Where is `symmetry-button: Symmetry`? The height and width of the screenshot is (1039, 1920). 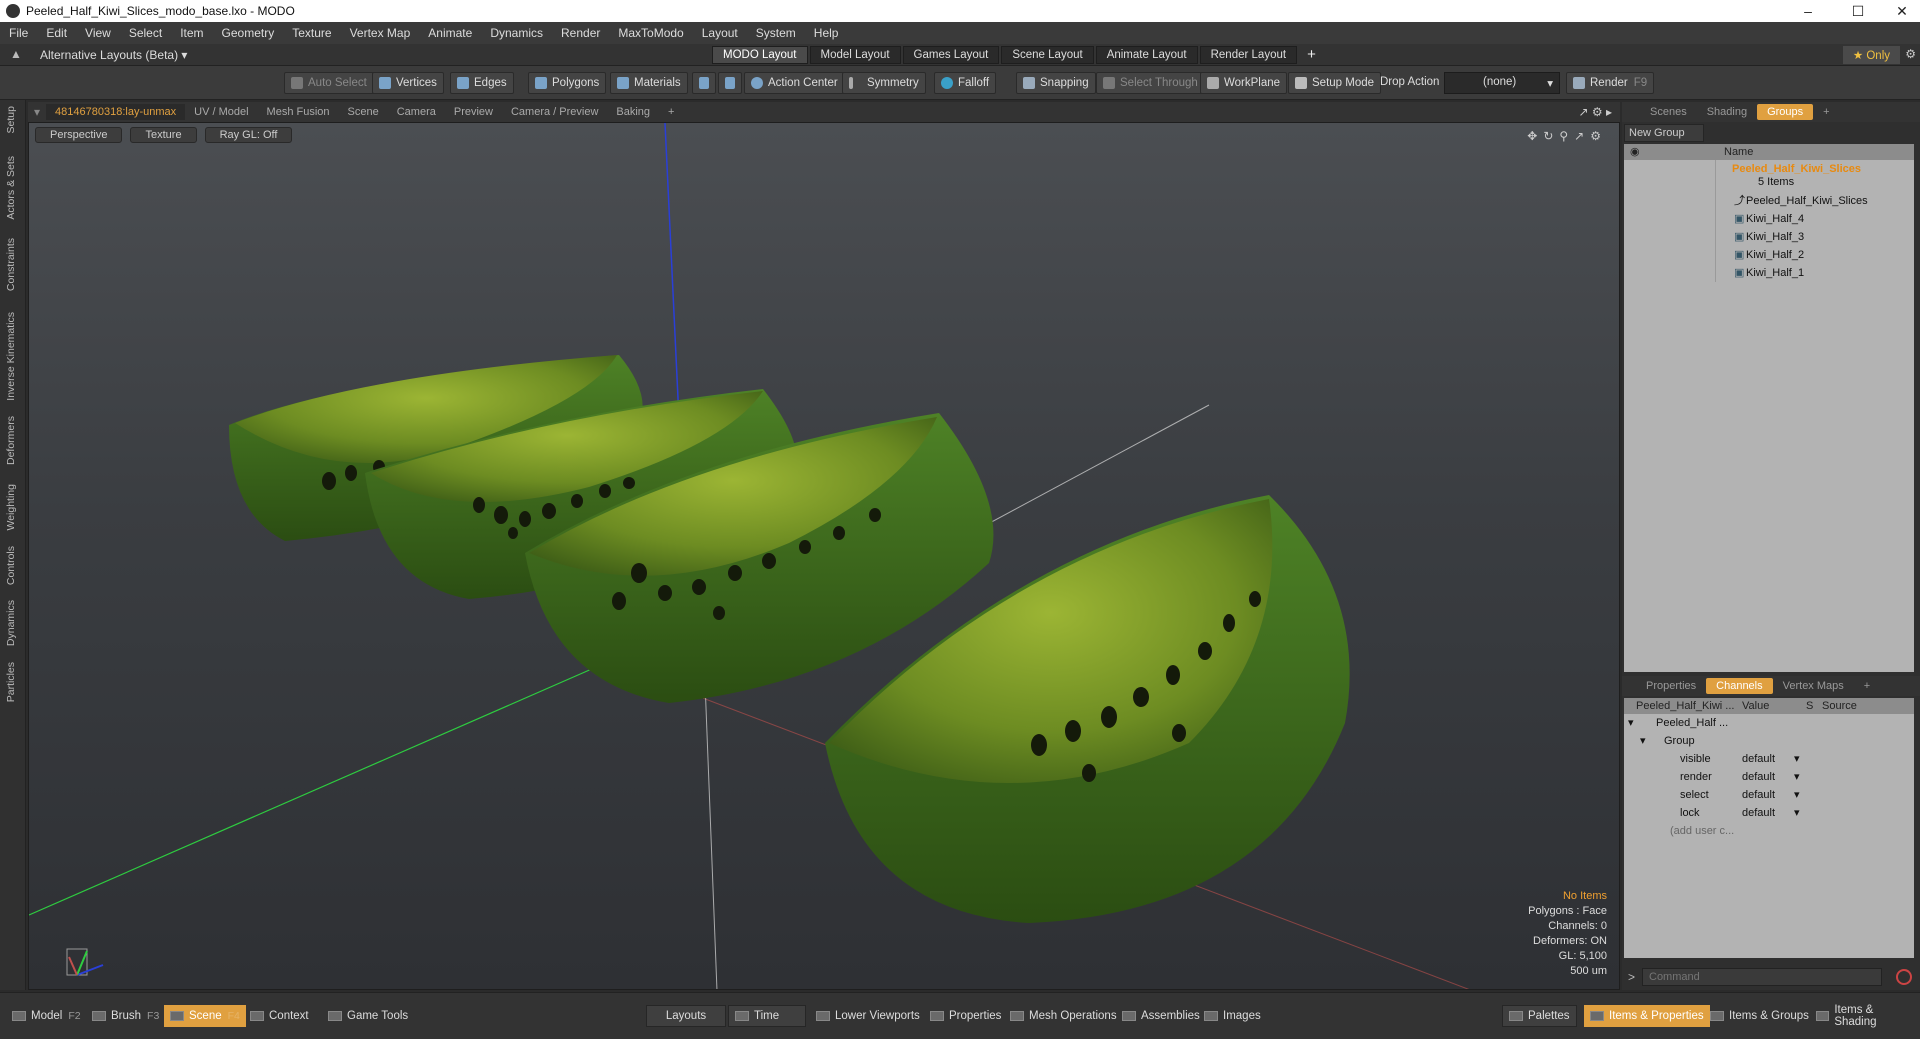 symmetry-button: Symmetry is located at coordinates (884, 83).